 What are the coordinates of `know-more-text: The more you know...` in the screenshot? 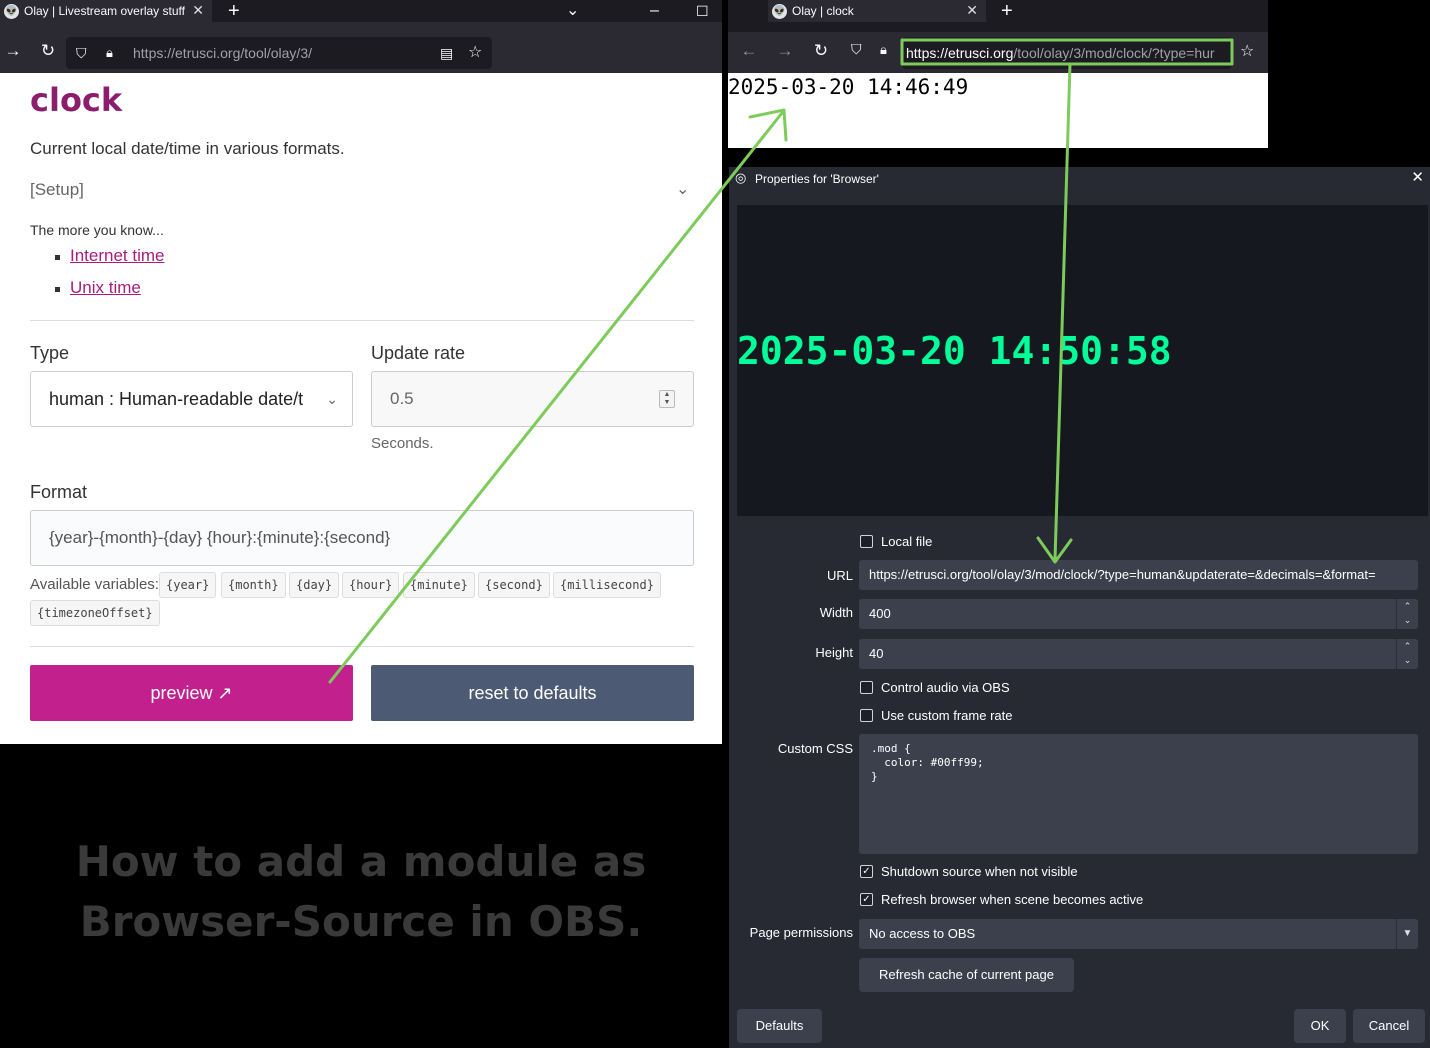 It's located at (97, 230).